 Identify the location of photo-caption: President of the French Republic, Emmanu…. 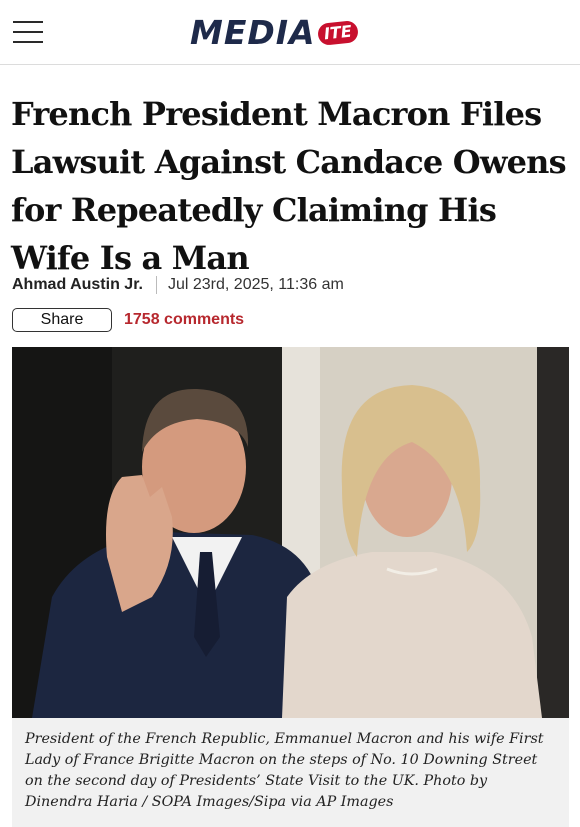
(290, 772).